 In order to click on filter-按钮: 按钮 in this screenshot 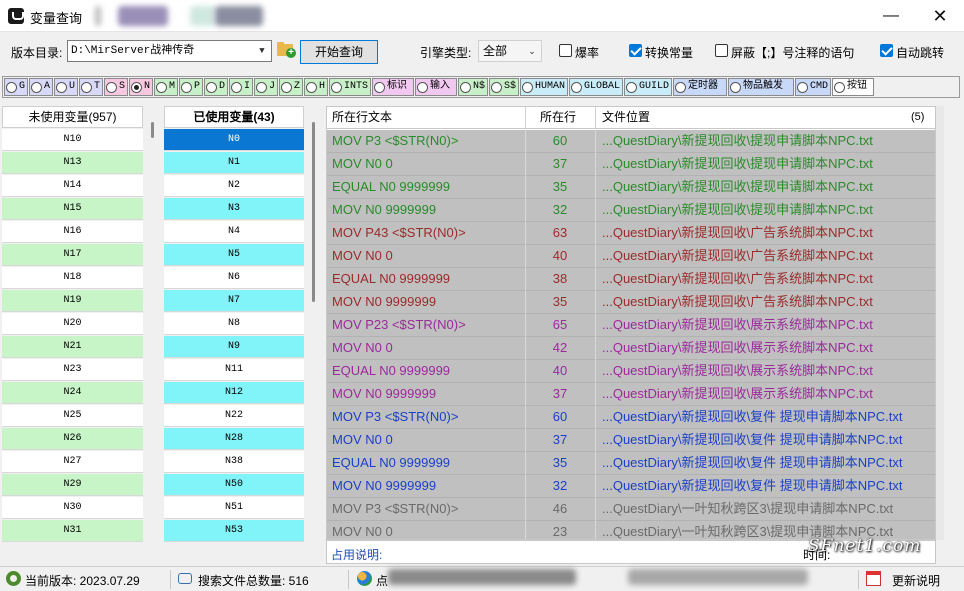, I will do `click(853, 87)`.